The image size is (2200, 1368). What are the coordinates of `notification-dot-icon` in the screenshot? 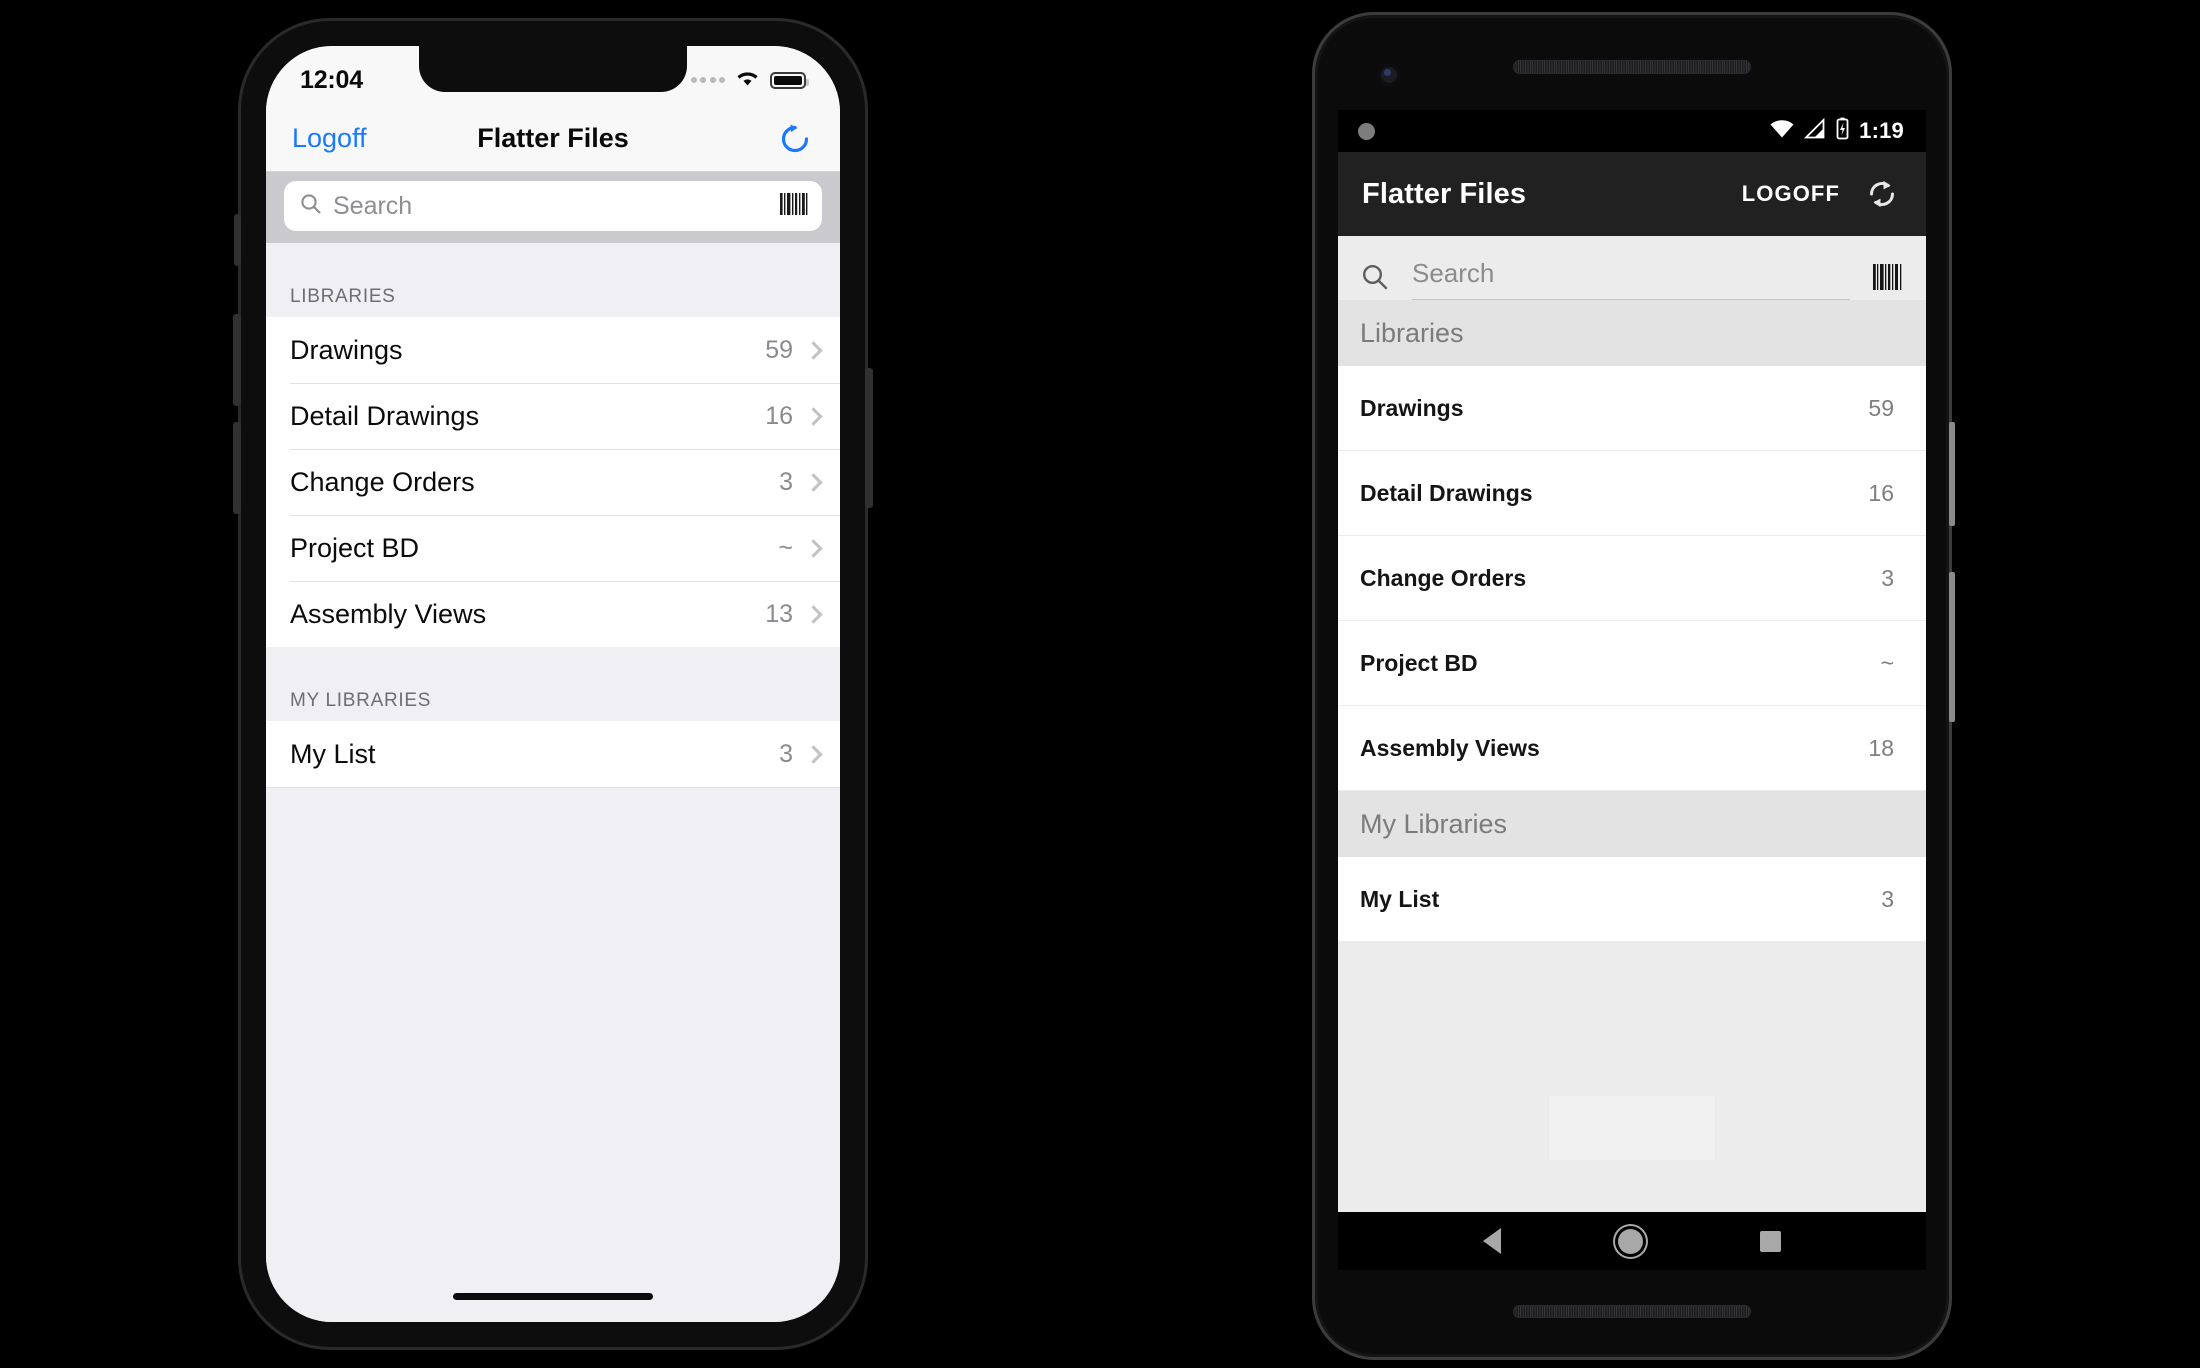 It's located at (1366, 131).